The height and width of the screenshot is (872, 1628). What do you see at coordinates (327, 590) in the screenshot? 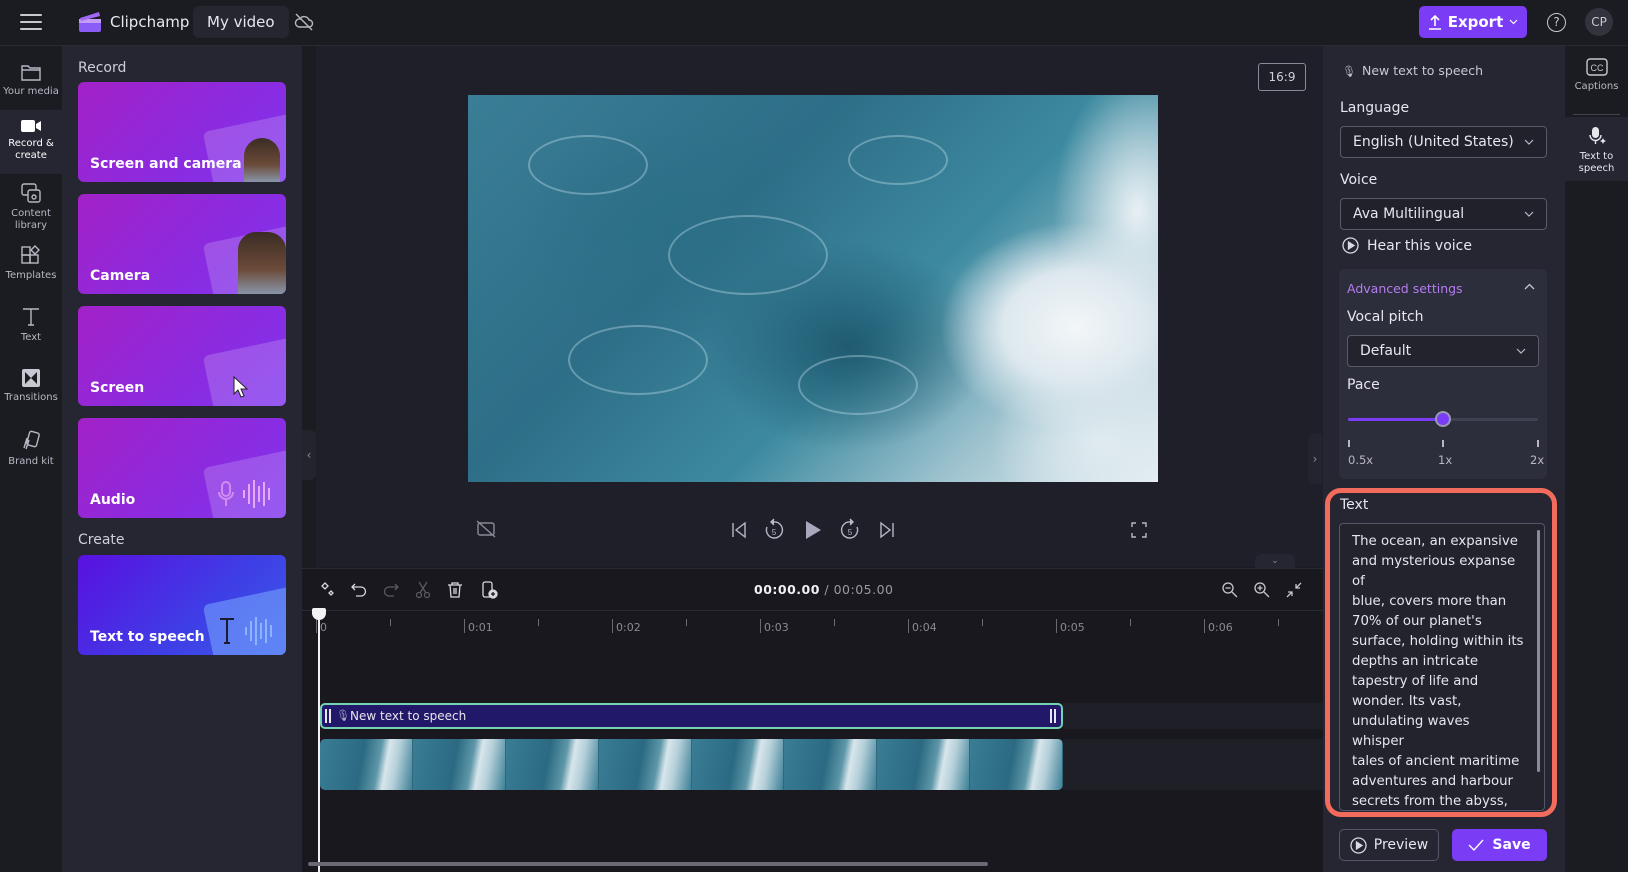
I see `magic-sparkle-icon` at bounding box center [327, 590].